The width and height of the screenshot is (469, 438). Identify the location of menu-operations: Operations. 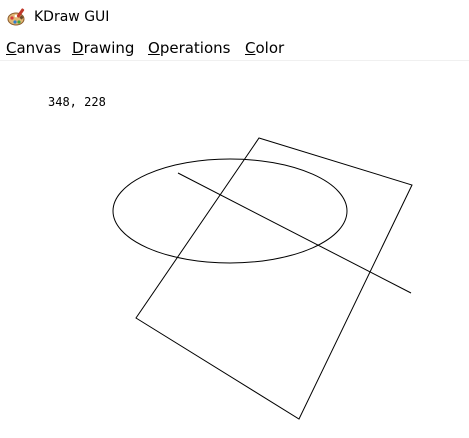
(189, 48).